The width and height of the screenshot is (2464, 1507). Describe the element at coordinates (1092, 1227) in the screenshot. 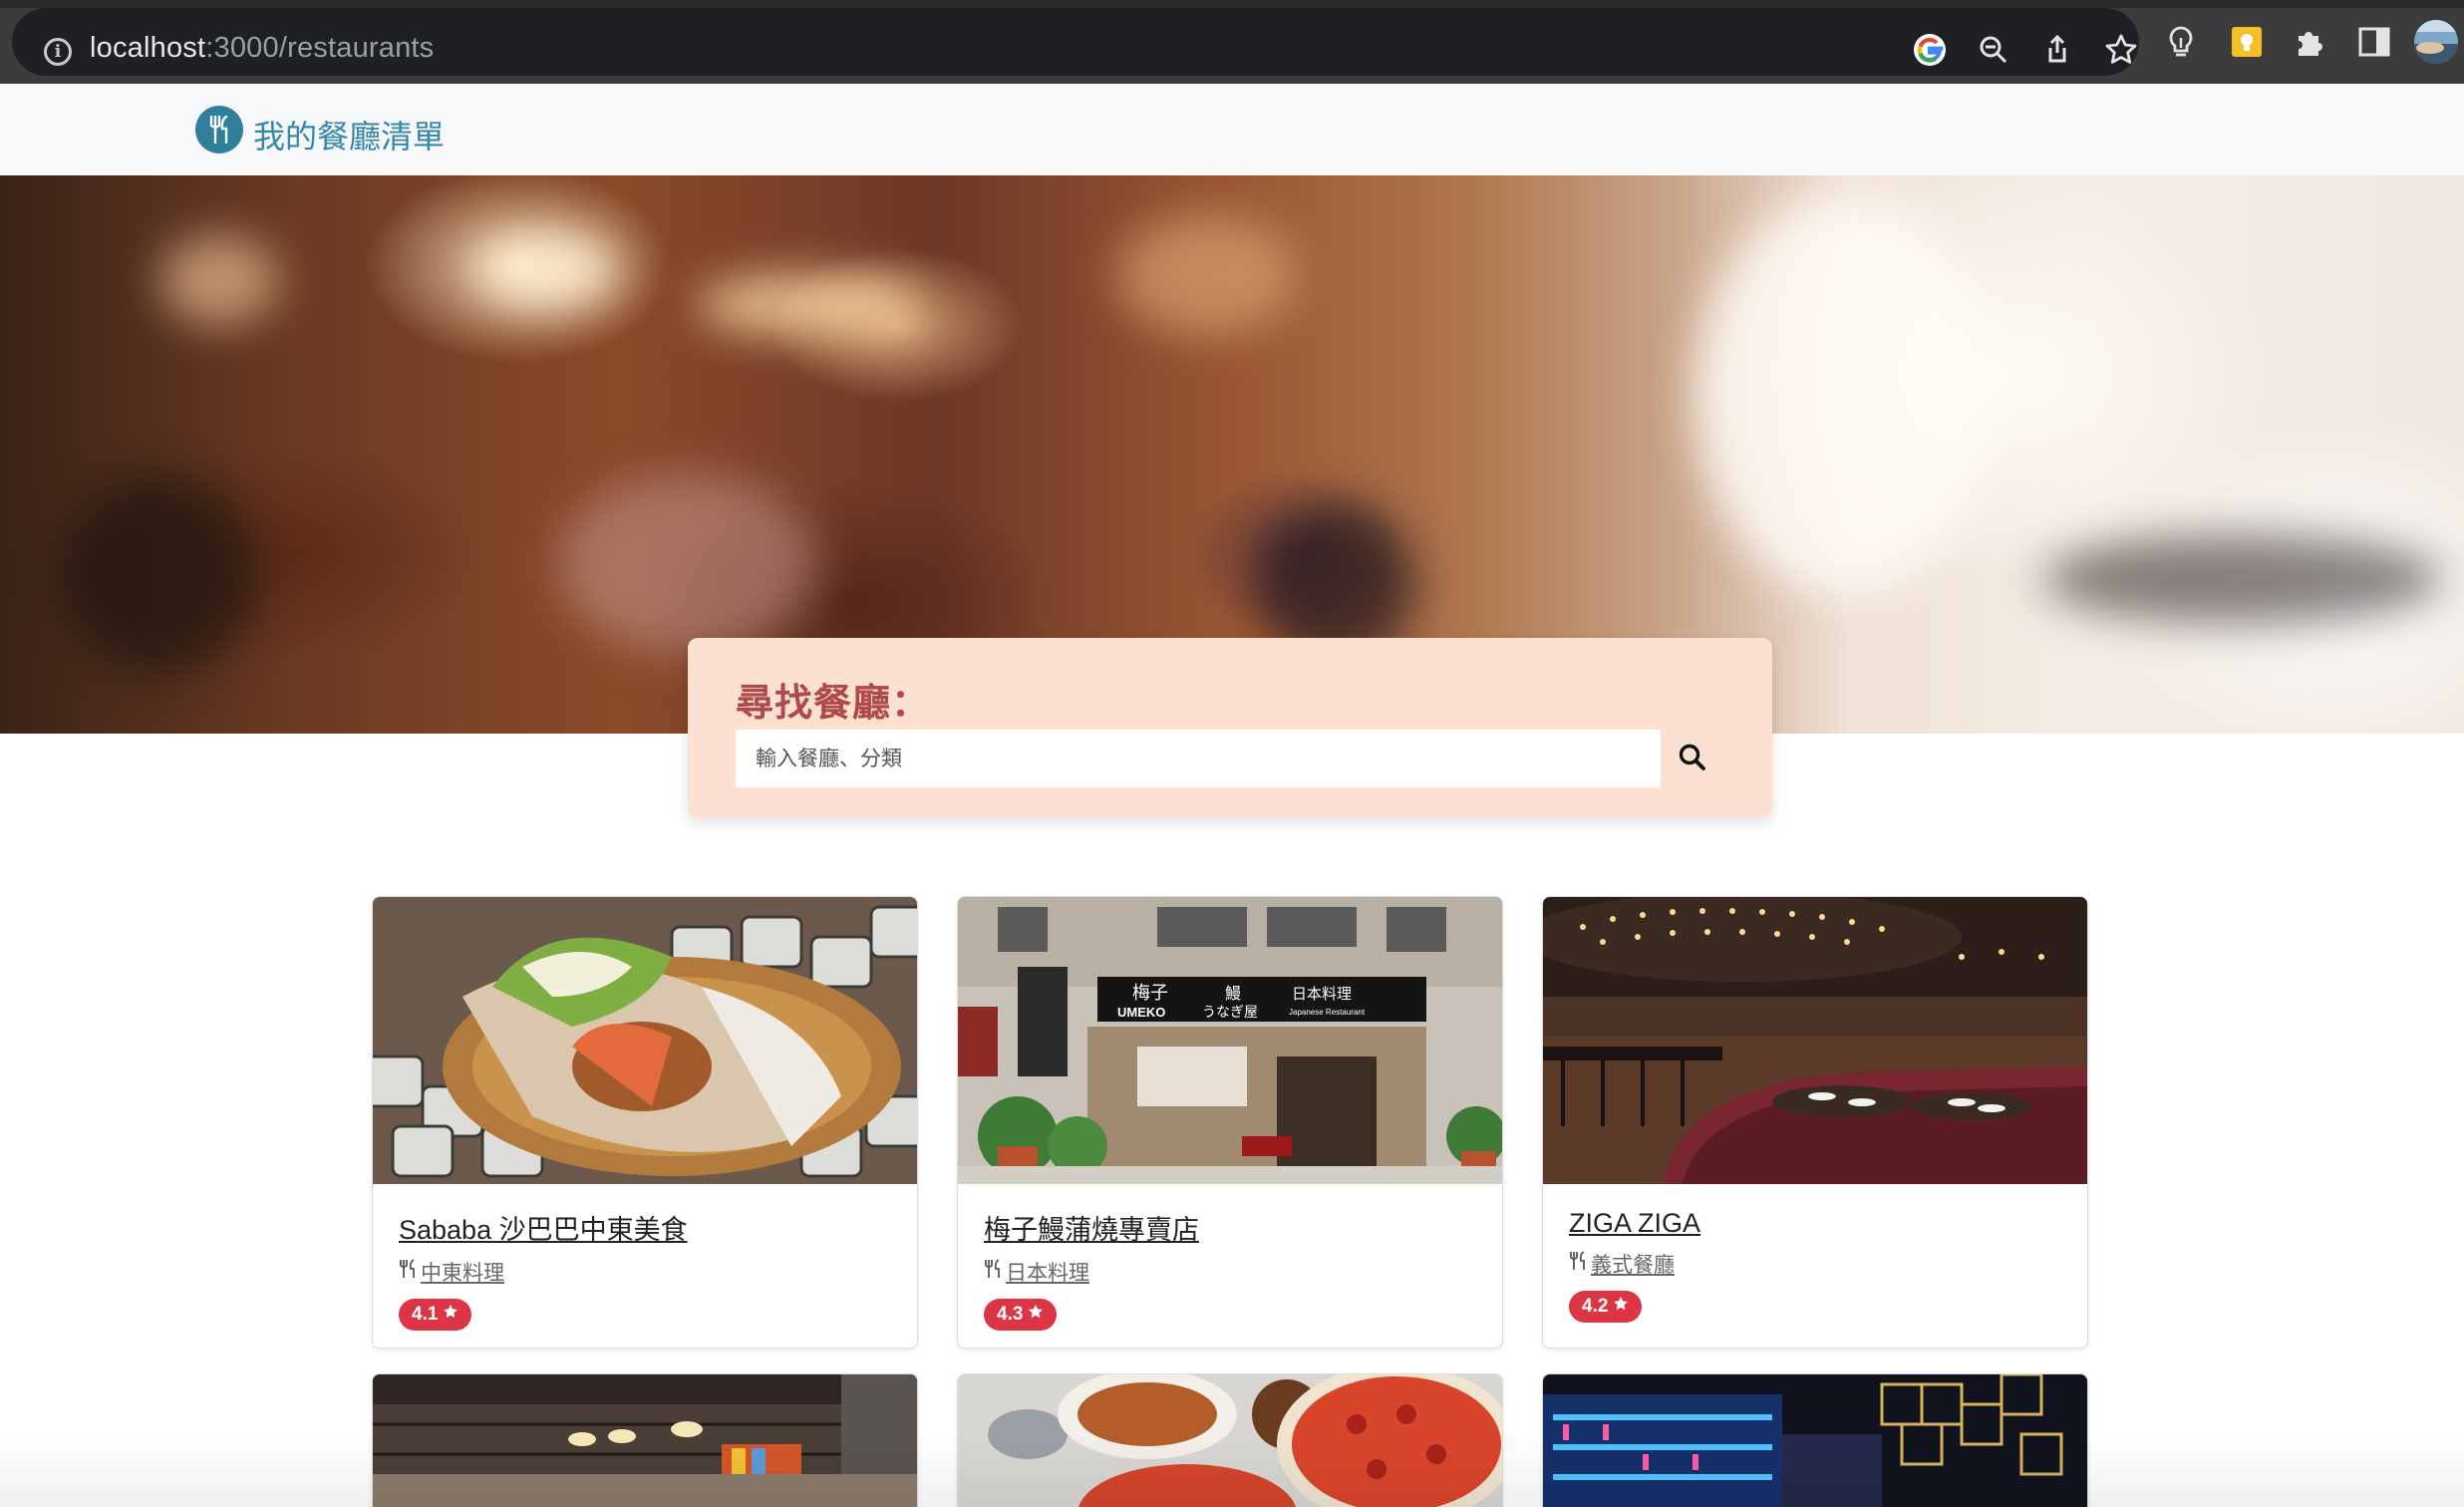

I see `restaurant-name: 梅子鰻蒲燒專賣店` at that location.